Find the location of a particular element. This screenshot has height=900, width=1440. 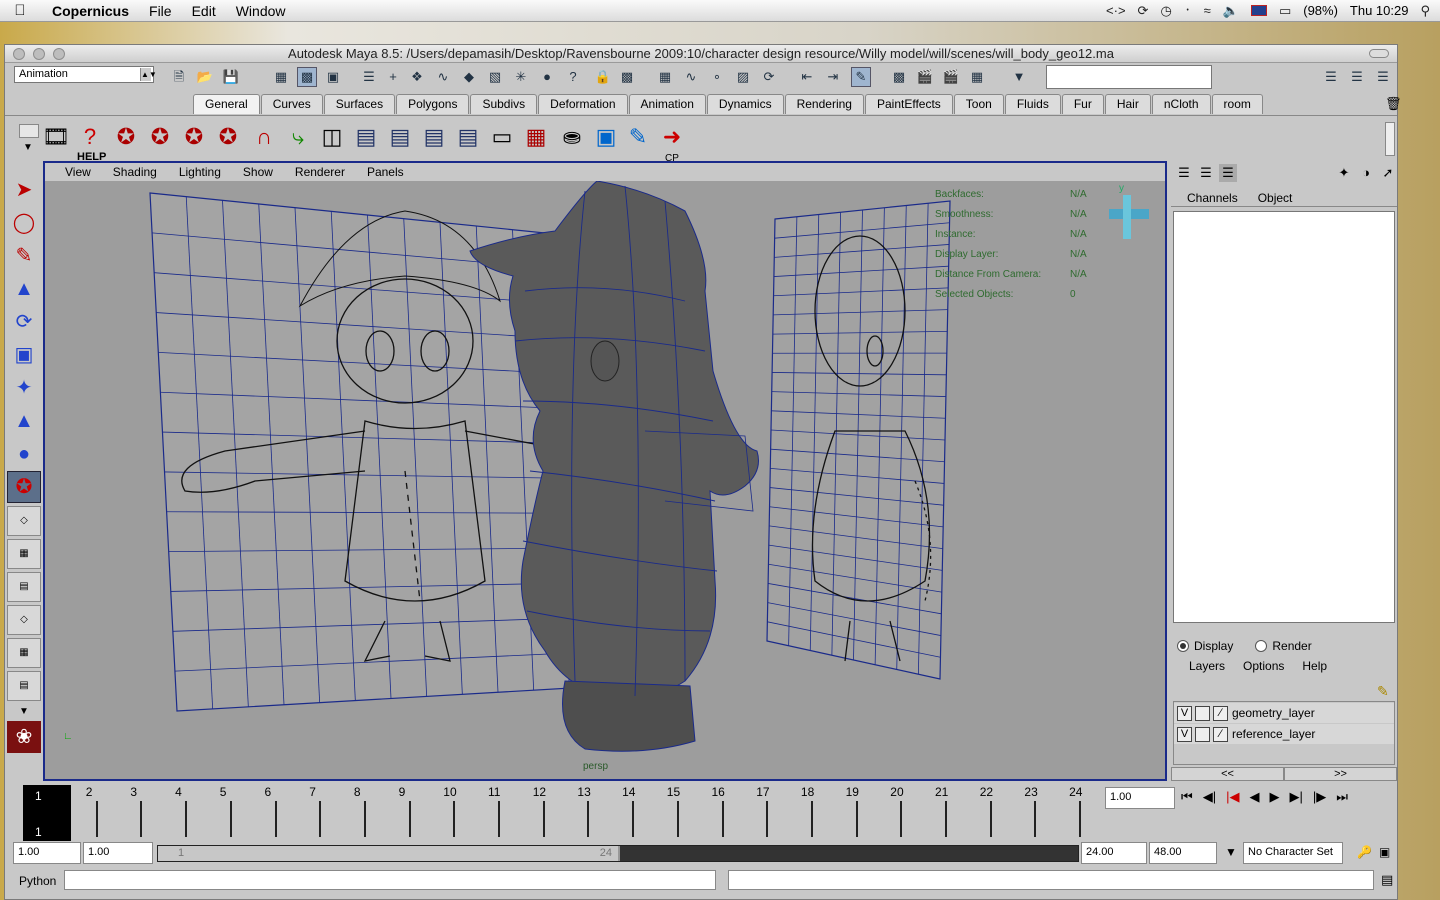

mask-misc-icon: ? is located at coordinates (573, 77).